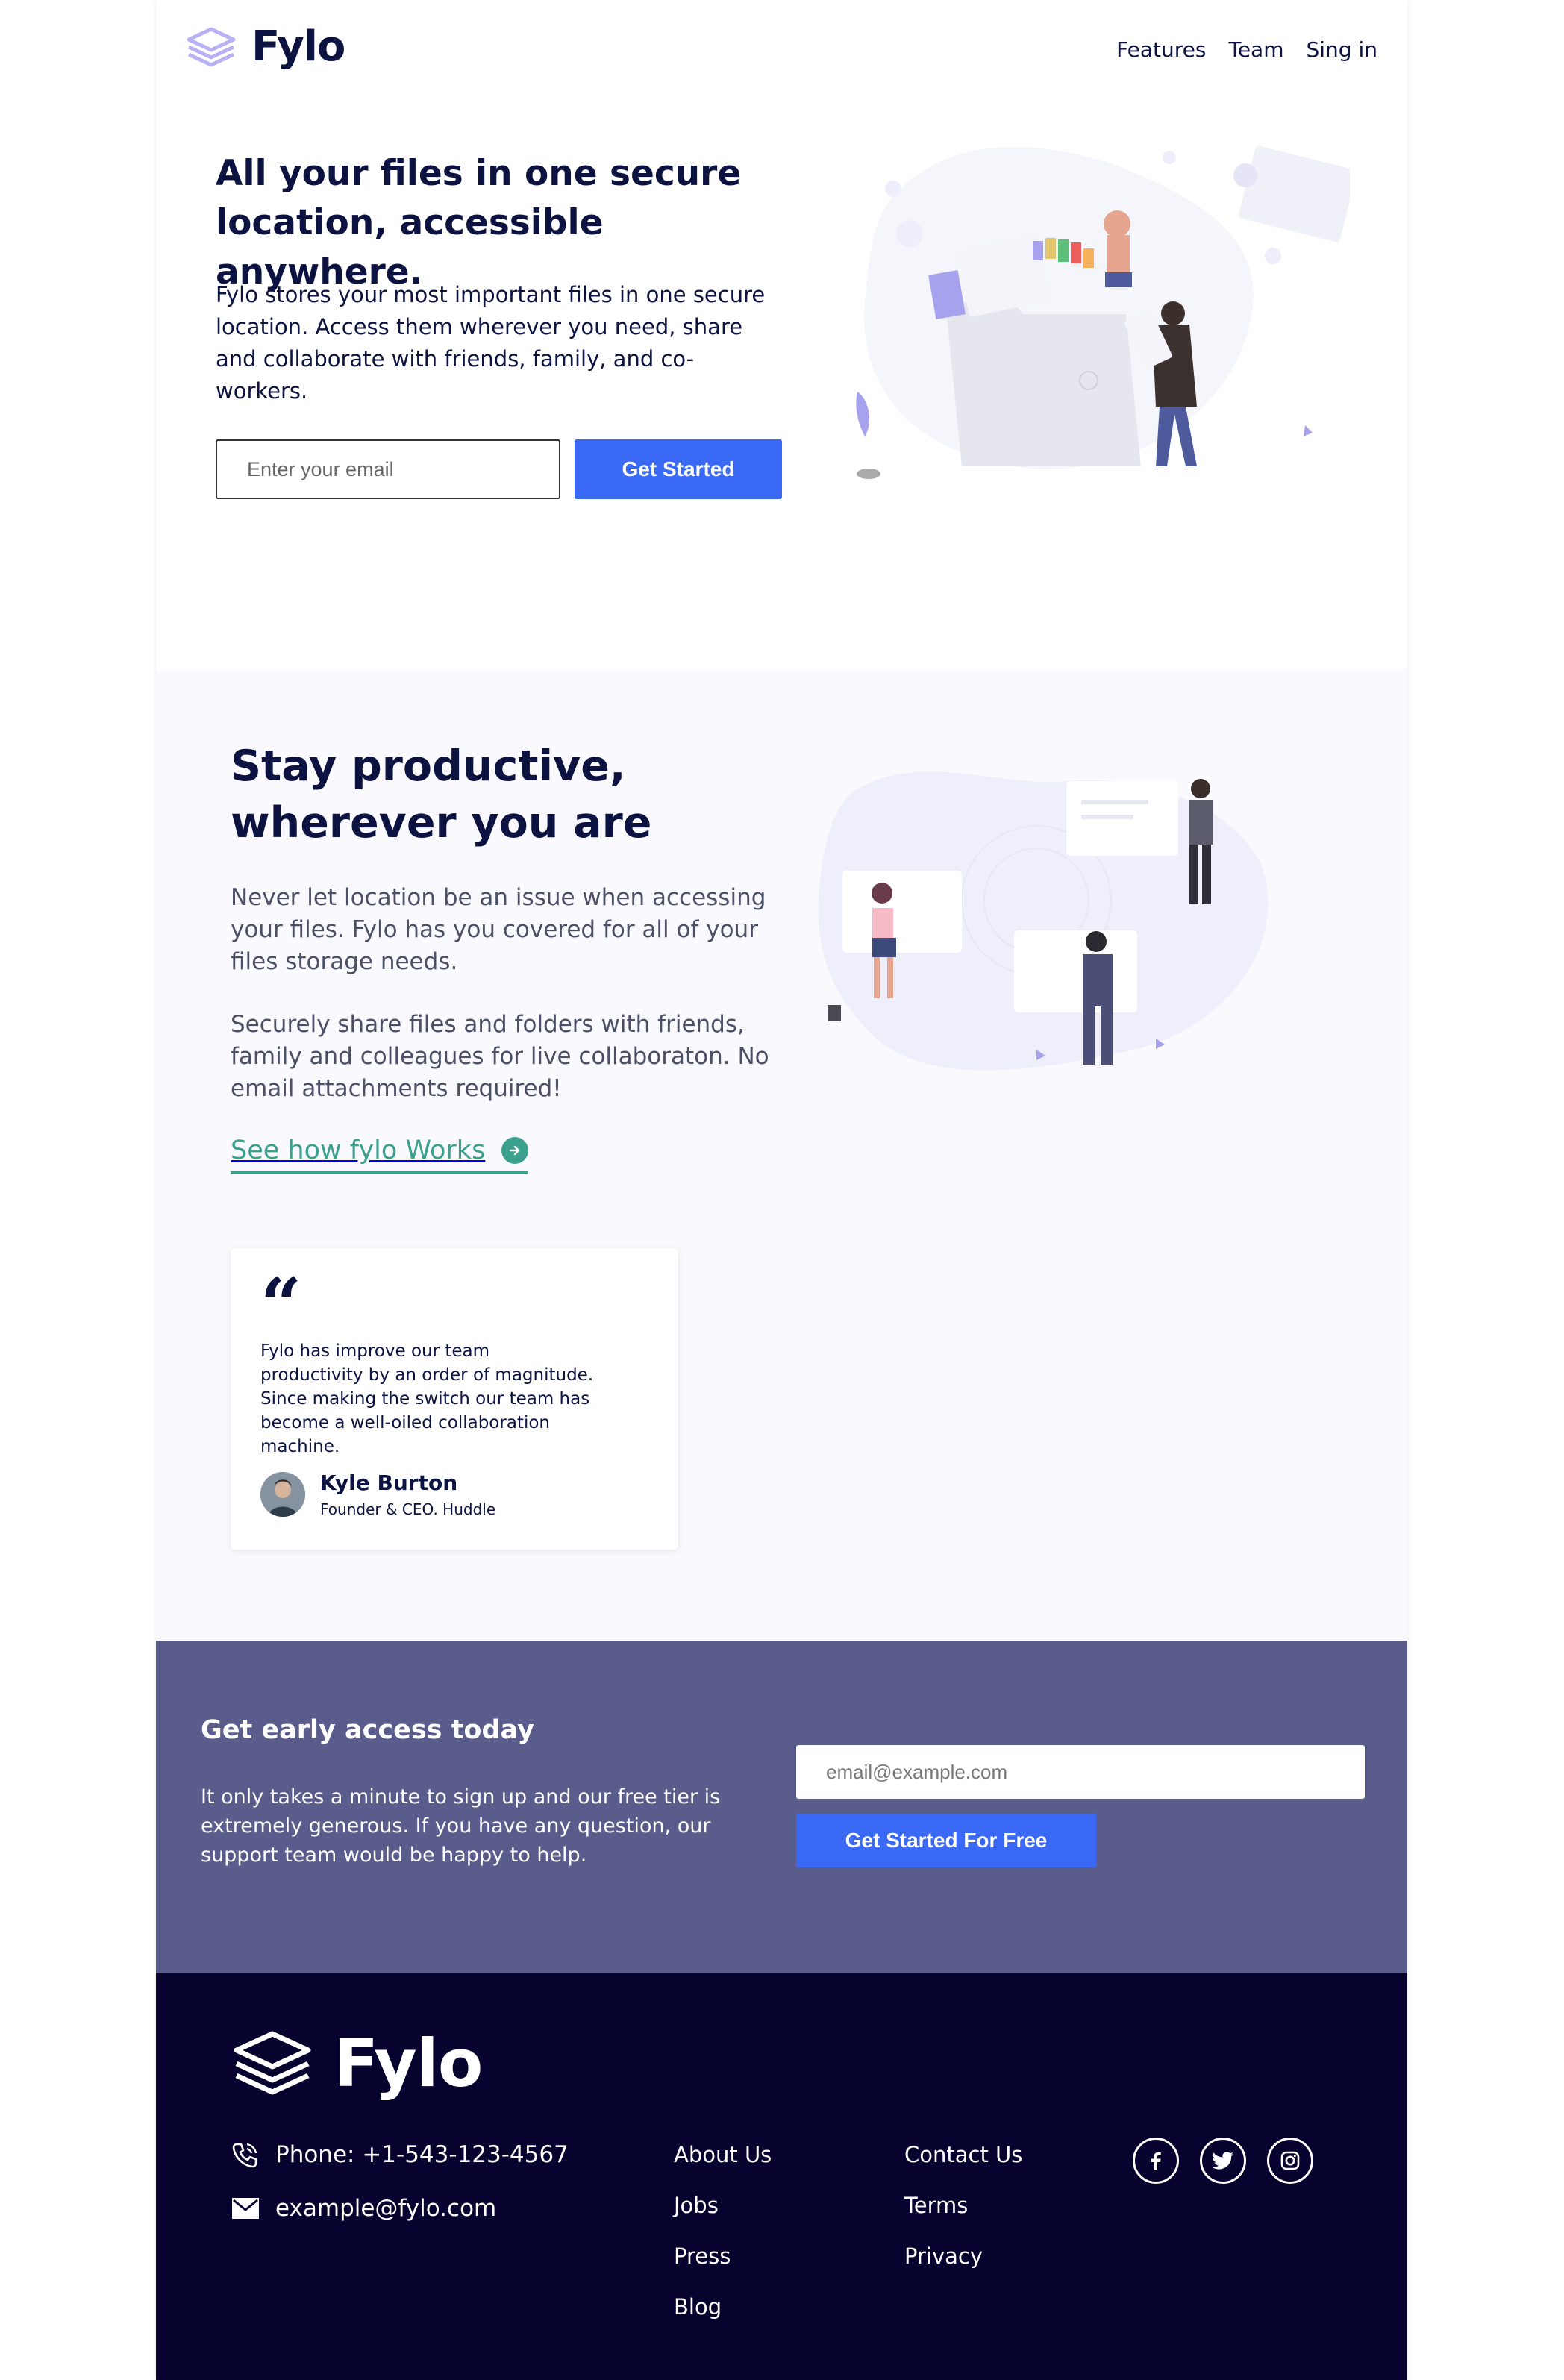  I want to click on phone-icon, so click(244, 2155).